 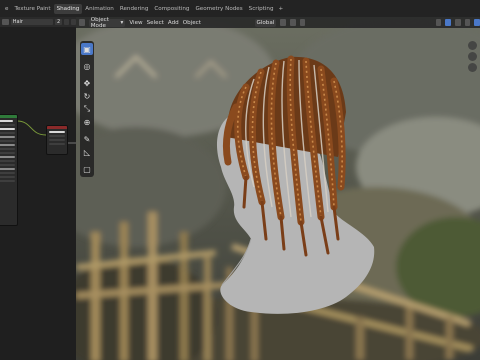 I want to click on chevron-down-icon: ▾, so click(x=122, y=22).